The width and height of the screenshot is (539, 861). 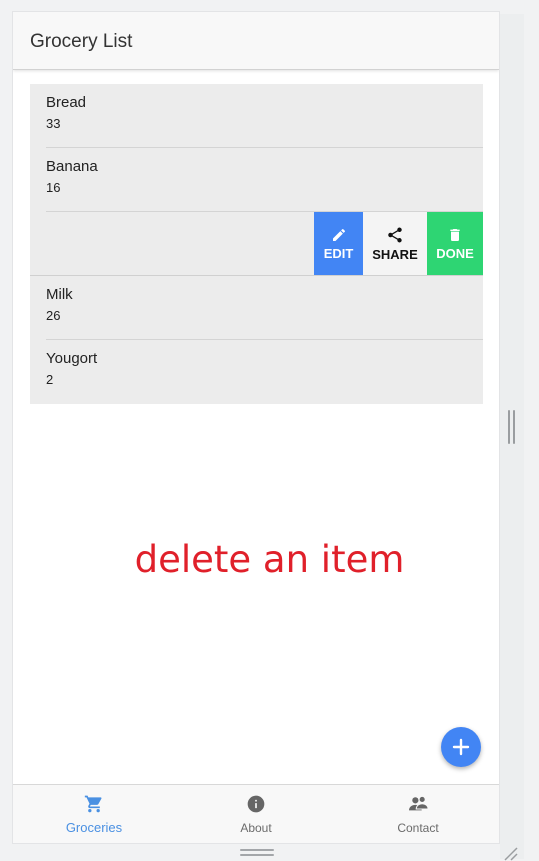 I want to click on tab-groceries: Groceries, so click(x=94, y=814).